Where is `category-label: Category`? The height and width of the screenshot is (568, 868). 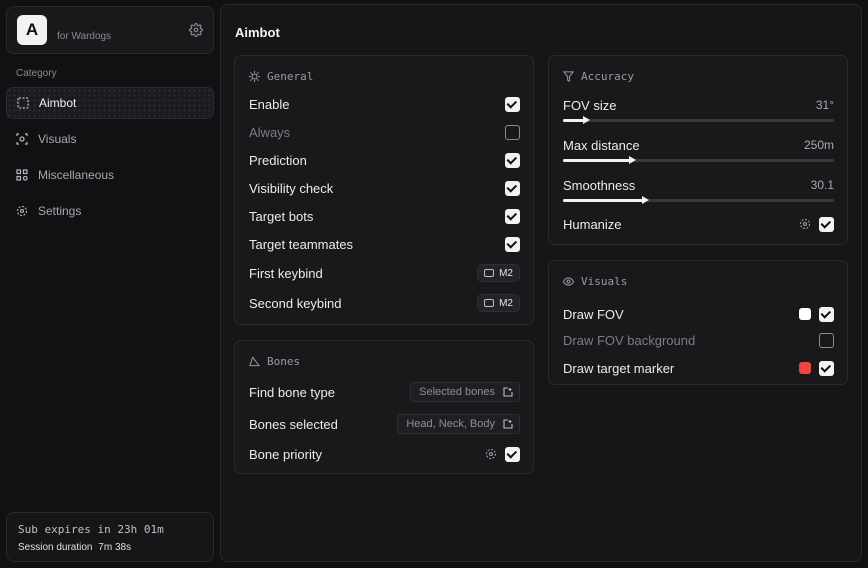
category-label: Category is located at coordinates (36, 73).